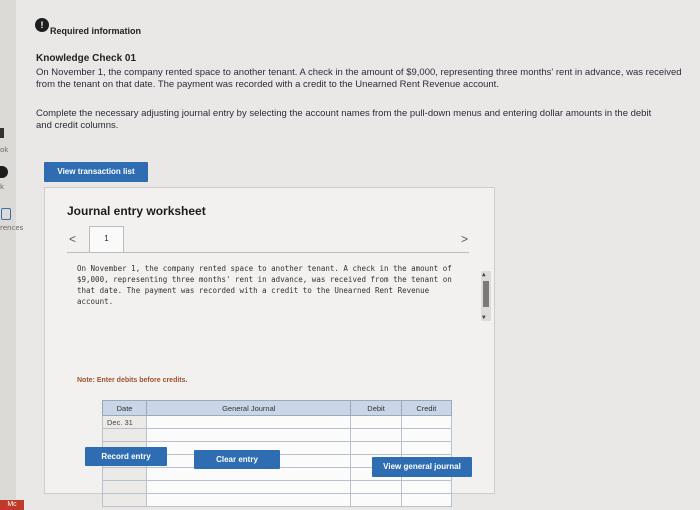 The height and width of the screenshot is (510, 700). I want to click on worksheet-title: Journal entry worksheet, so click(136, 211).